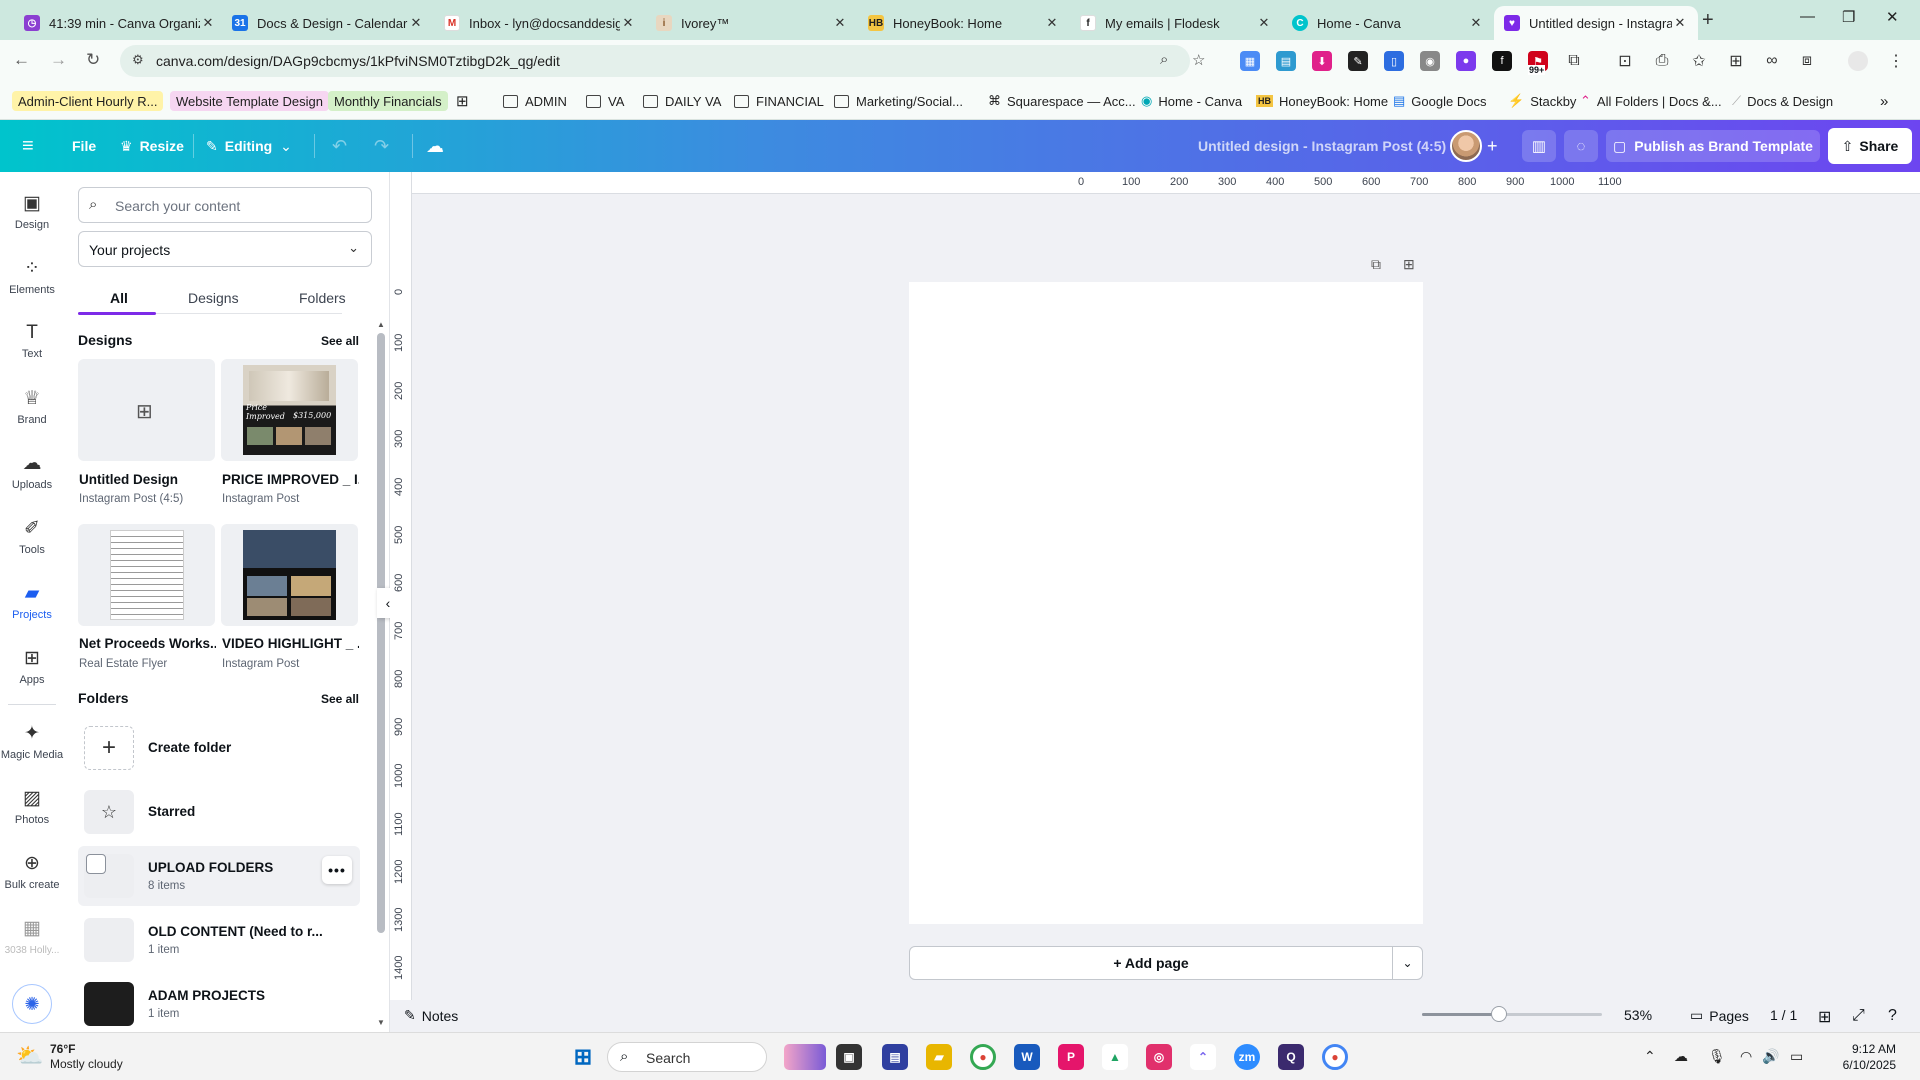  What do you see at coordinates (849, 1057) in the screenshot?
I see `task-view-icon: ▣` at bounding box center [849, 1057].